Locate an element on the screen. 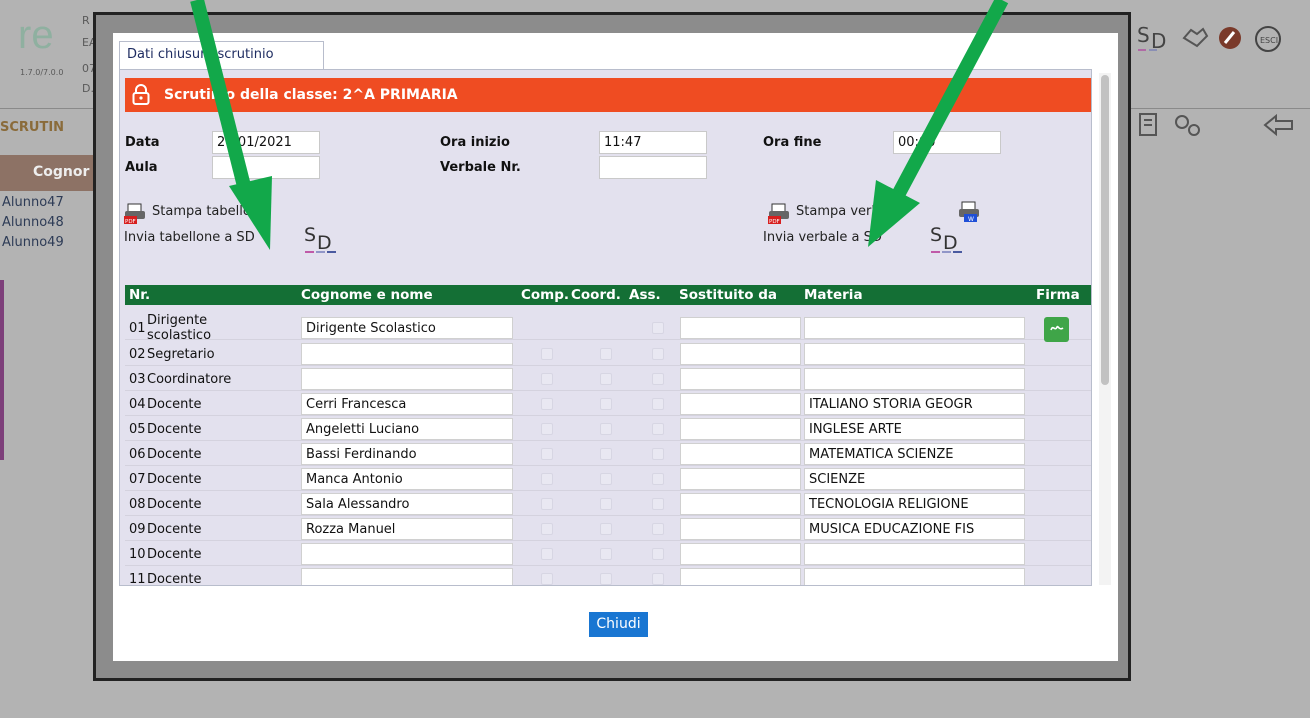 Image resolution: width=1310 pixels, height=718 pixels. svg-text: S is located at coordinates (936, 235).